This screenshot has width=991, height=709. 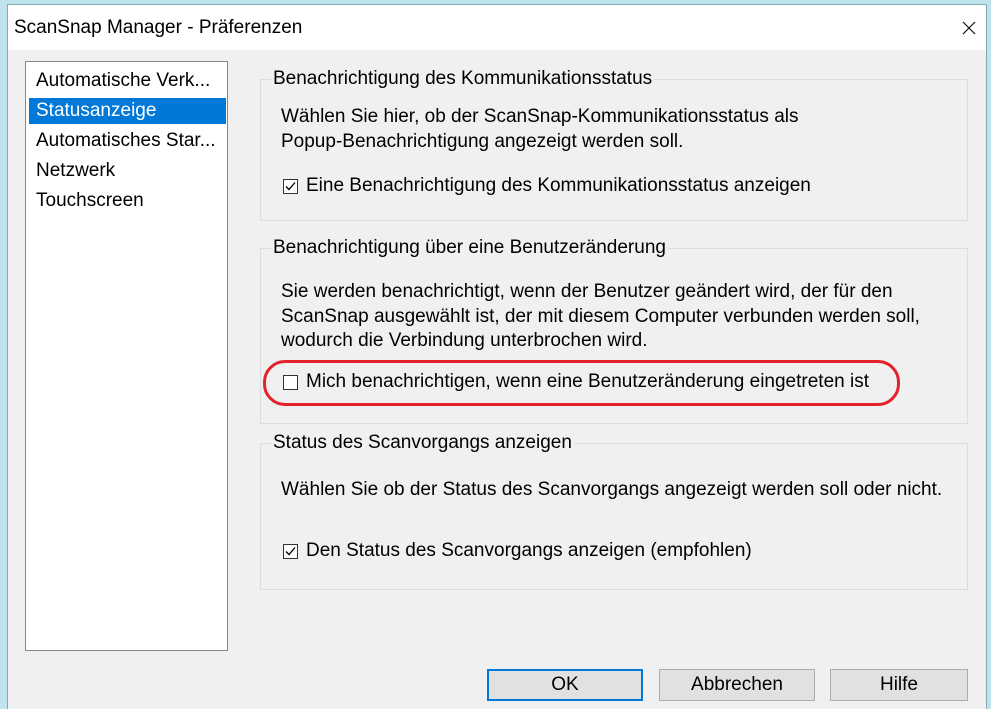 I want to click on close-button, so click(x=969, y=27).